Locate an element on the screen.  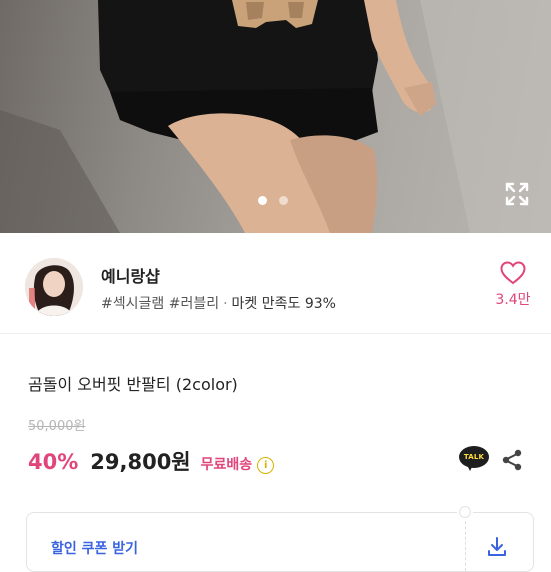
heart-outline-icon is located at coordinates (513, 273).